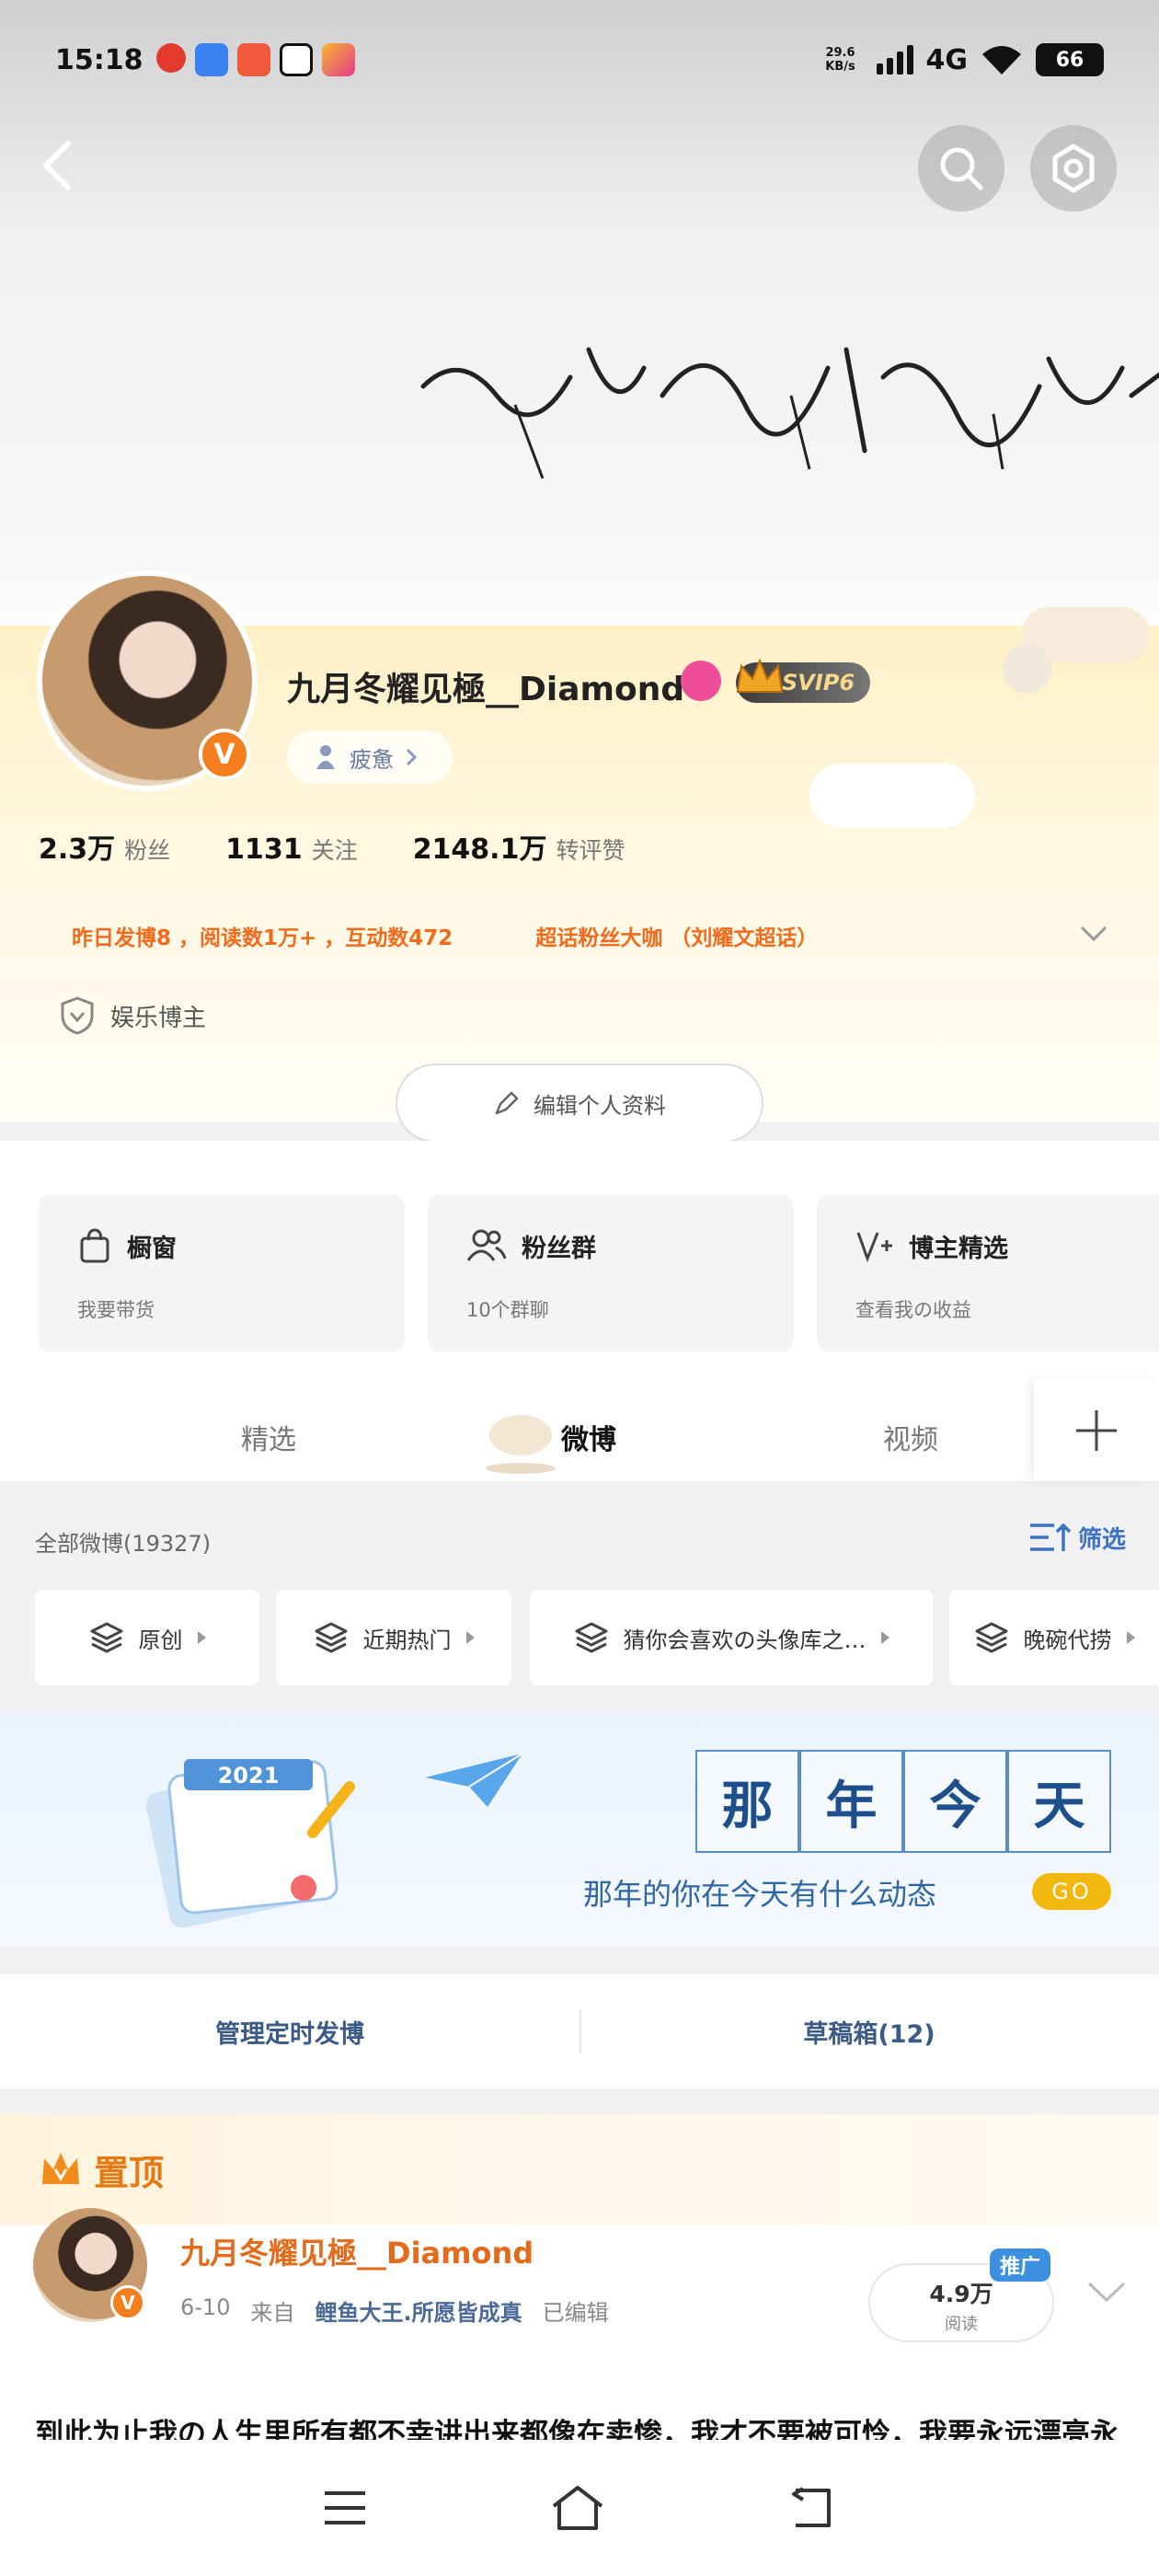 The width and height of the screenshot is (1159, 2576). I want to click on memory-banner: 2021 那 年 今 天 那年的你在今天有什么动态 GO, so click(579, 1830).